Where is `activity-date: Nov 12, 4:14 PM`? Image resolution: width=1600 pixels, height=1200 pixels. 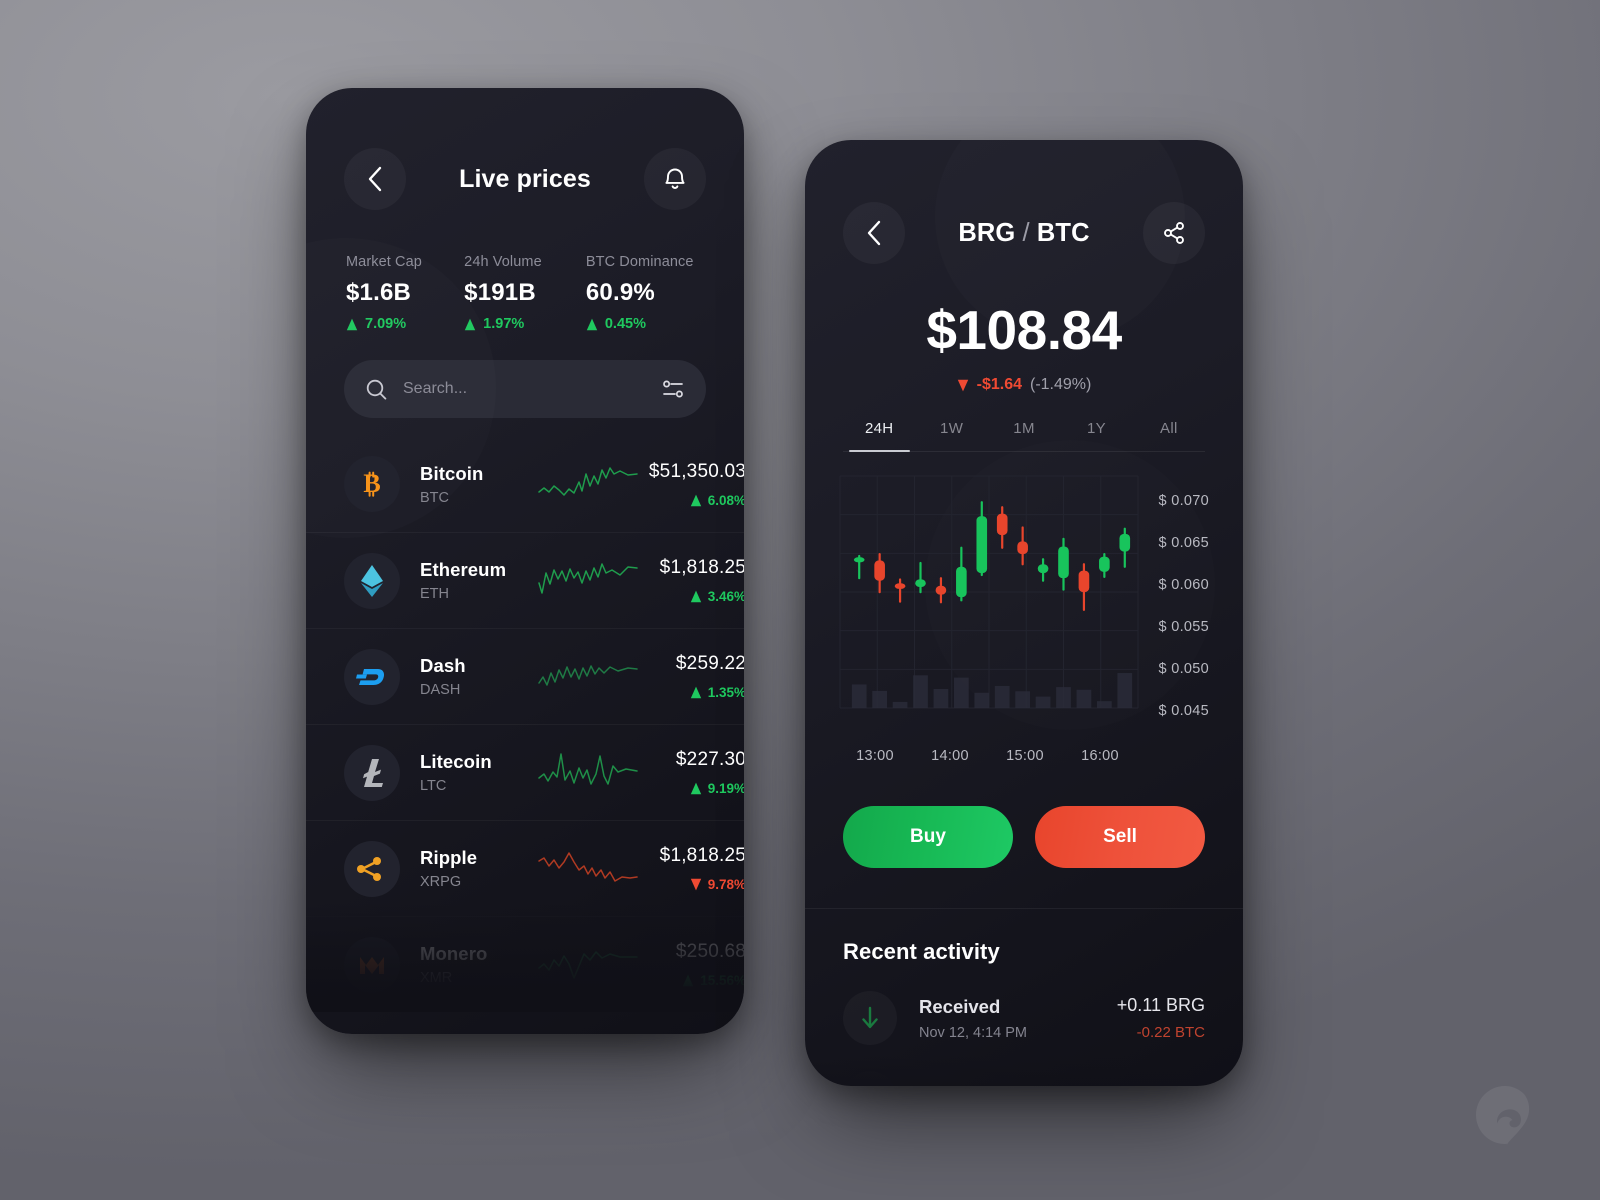
activity-date: Nov 12, 4:14 PM is located at coordinates (973, 1032).